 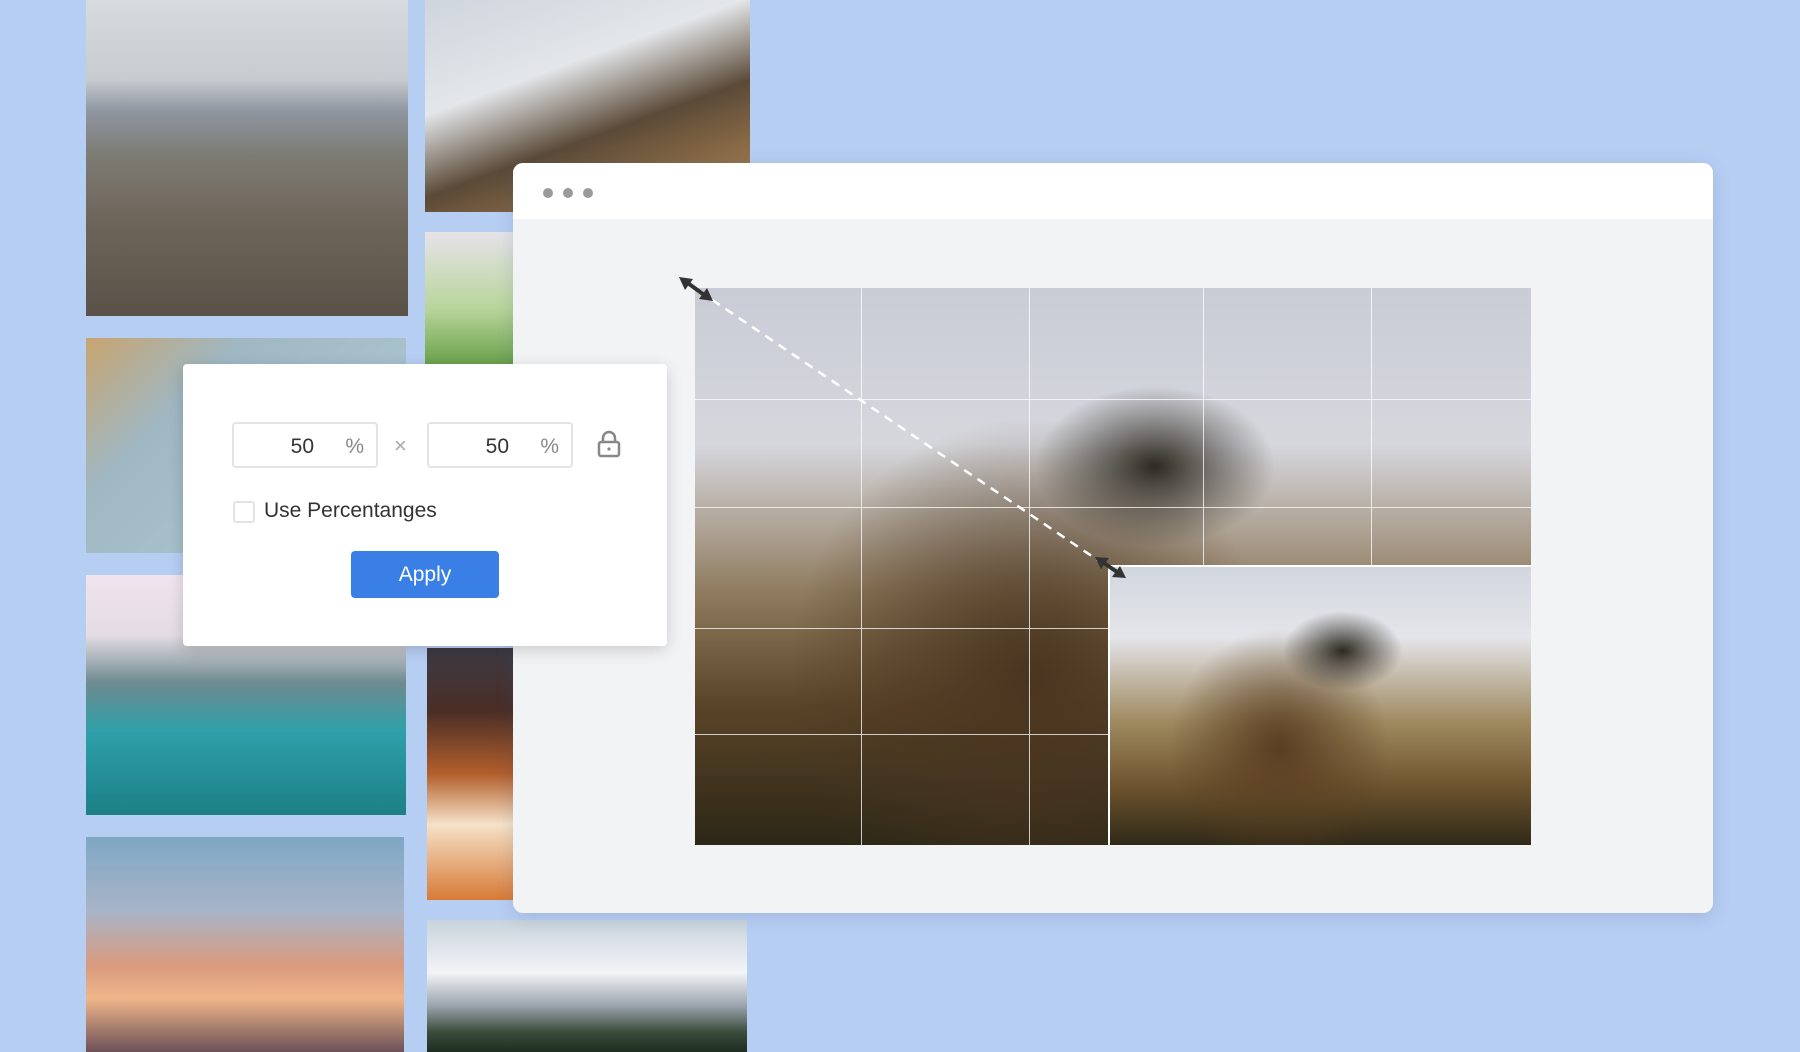 I want to click on times-icon: ×, so click(x=400, y=445).